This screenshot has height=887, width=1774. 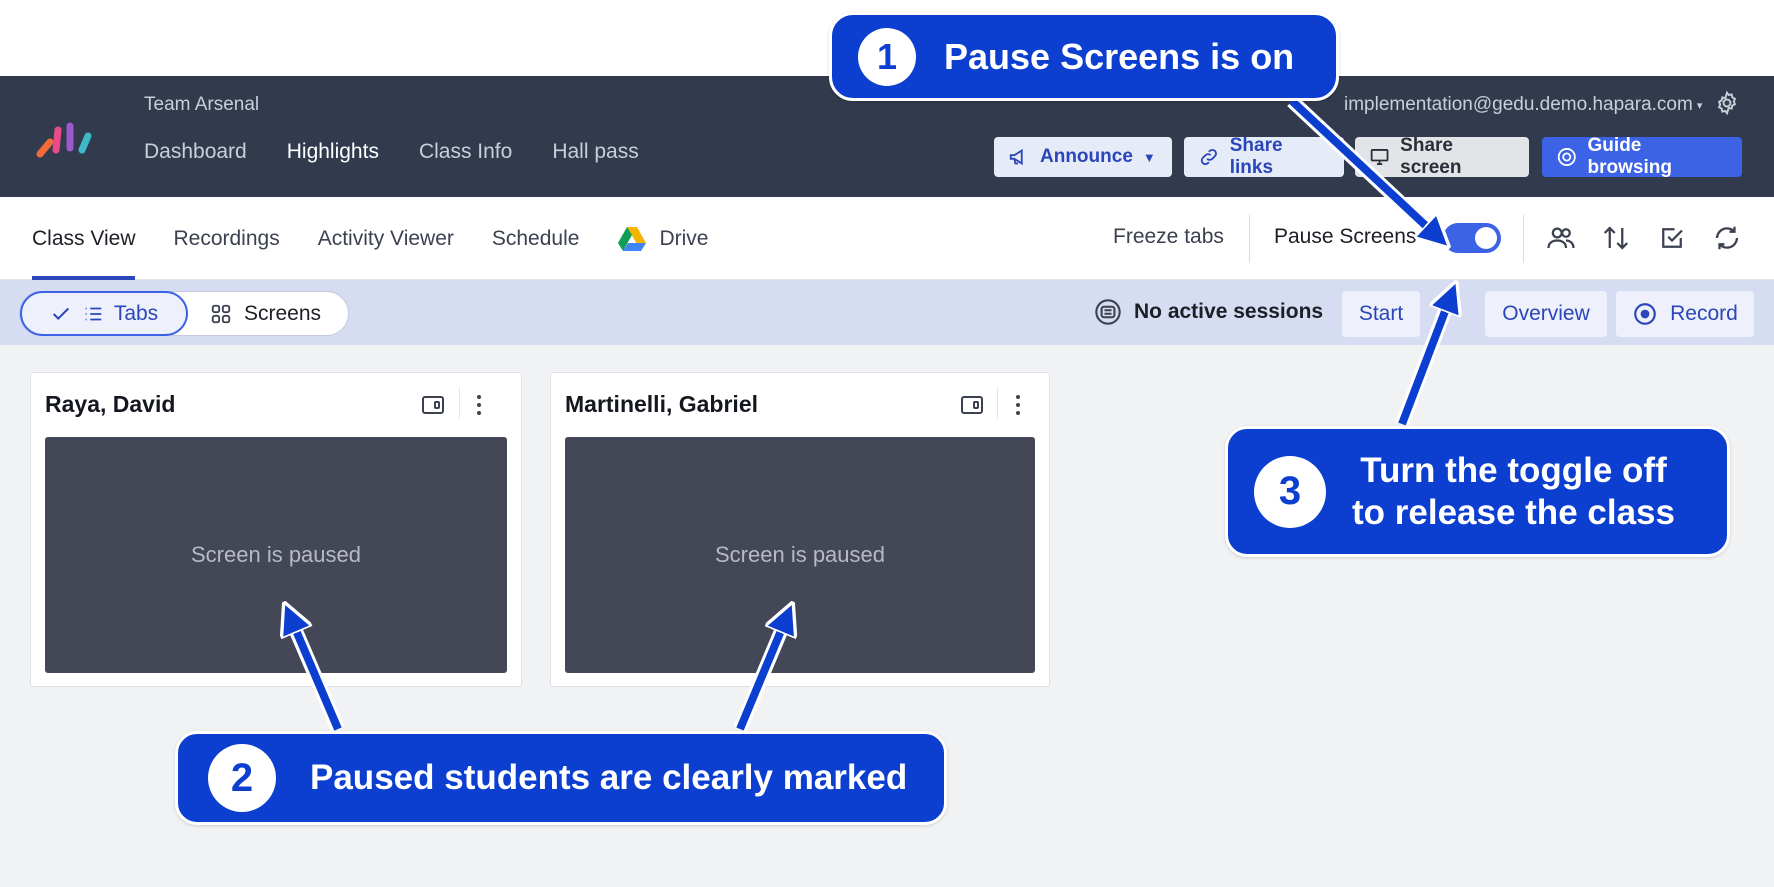 I want to click on sort-icon, so click(x=1616, y=238).